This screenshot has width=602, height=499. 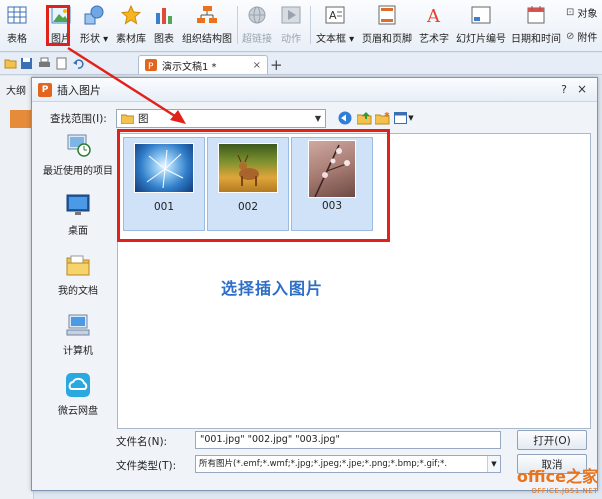 What do you see at coordinates (126, 85) in the screenshot?
I see `annotation-arrow` at bounding box center [126, 85].